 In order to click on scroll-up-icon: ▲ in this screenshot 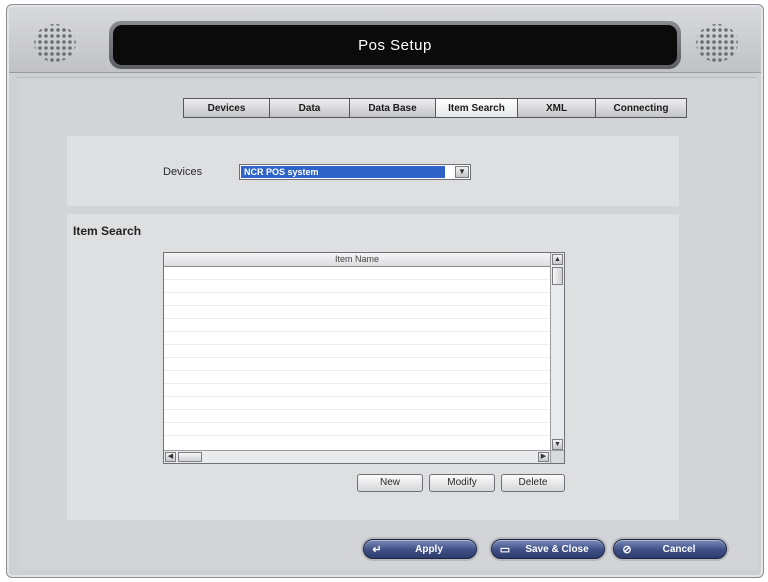, I will do `click(557, 259)`.